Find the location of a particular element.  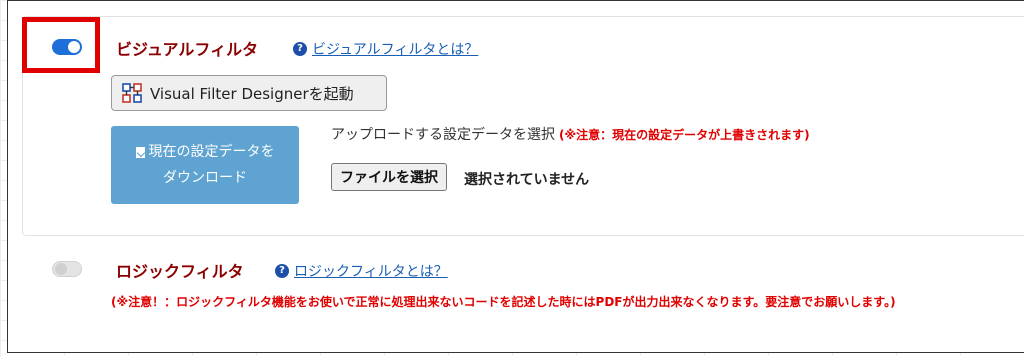

logic-filter-help-link: ? ロジックフィルタとは？ is located at coordinates (361, 271).